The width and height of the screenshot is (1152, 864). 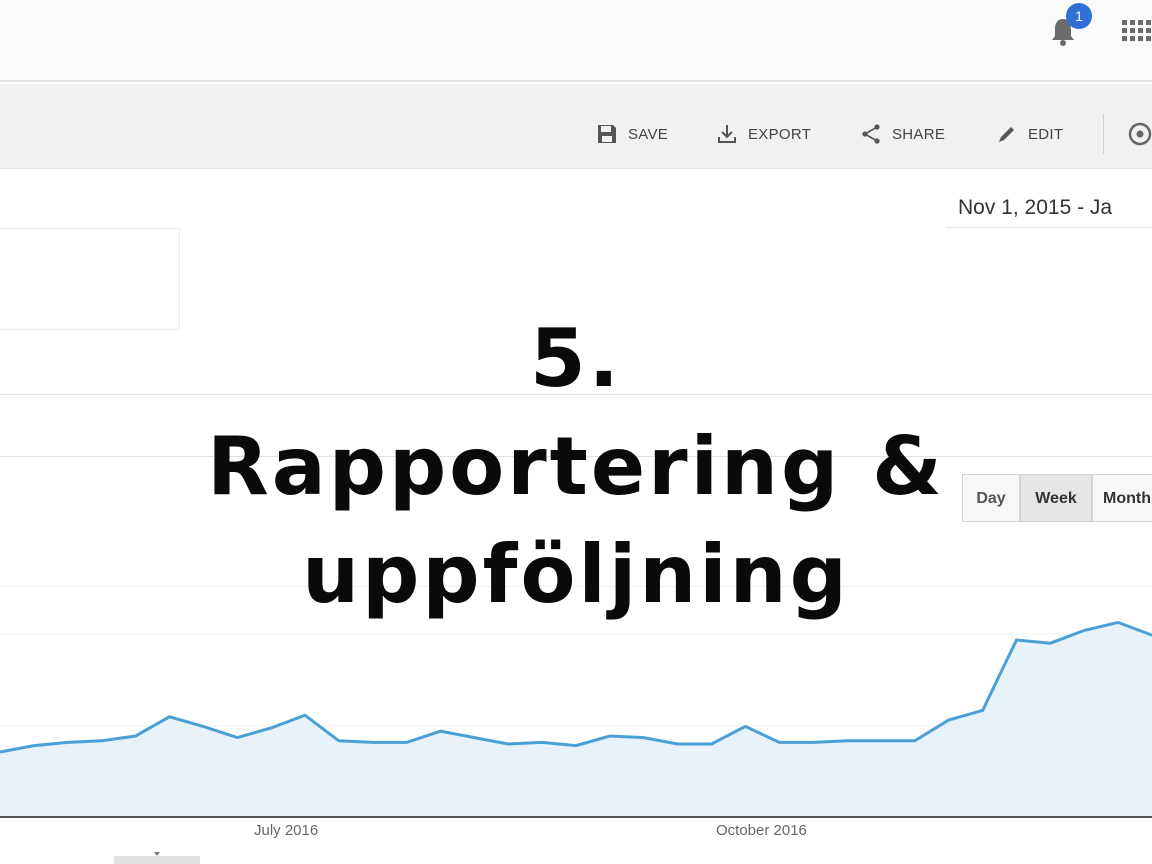 I want to click on x-tick-label: October 2016, so click(x=761, y=830).